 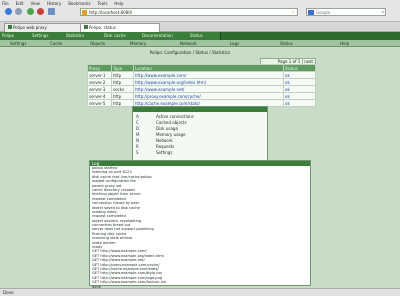 I want to click on row-url-link: http://cache.example.com/stats/, so click(x=167, y=103).